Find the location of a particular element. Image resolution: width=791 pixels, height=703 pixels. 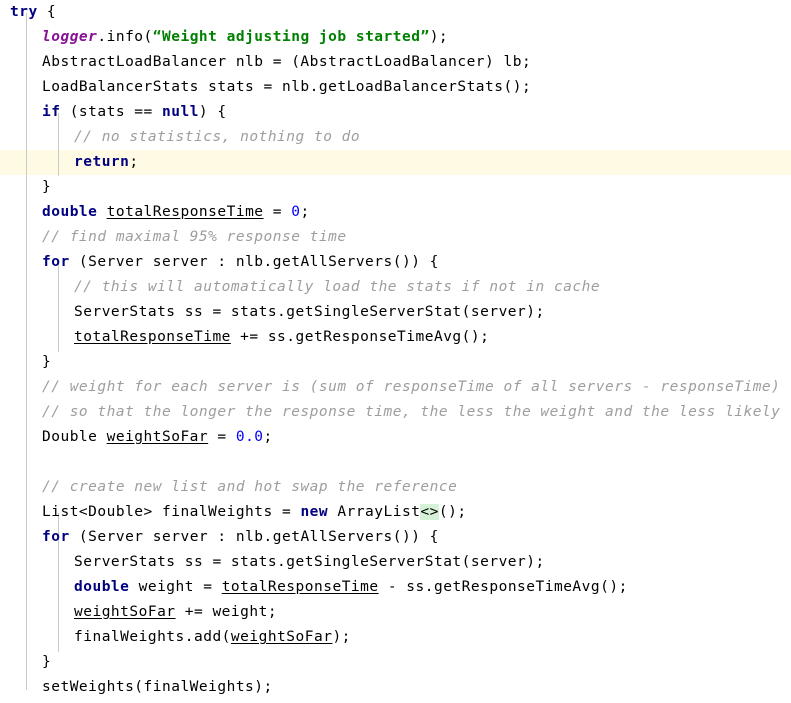

code-line: weightSoFar += weight; is located at coordinates (175, 612).